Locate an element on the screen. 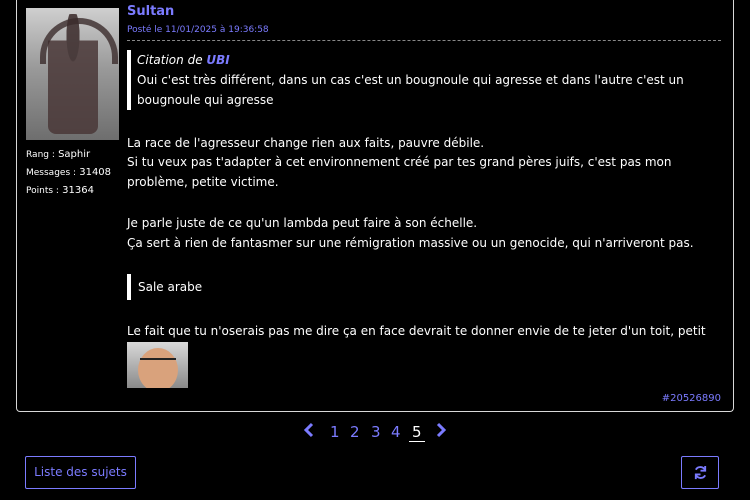 The height and width of the screenshot is (500, 750). quote-block-short: Sale arabe is located at coordinates (164, 287).